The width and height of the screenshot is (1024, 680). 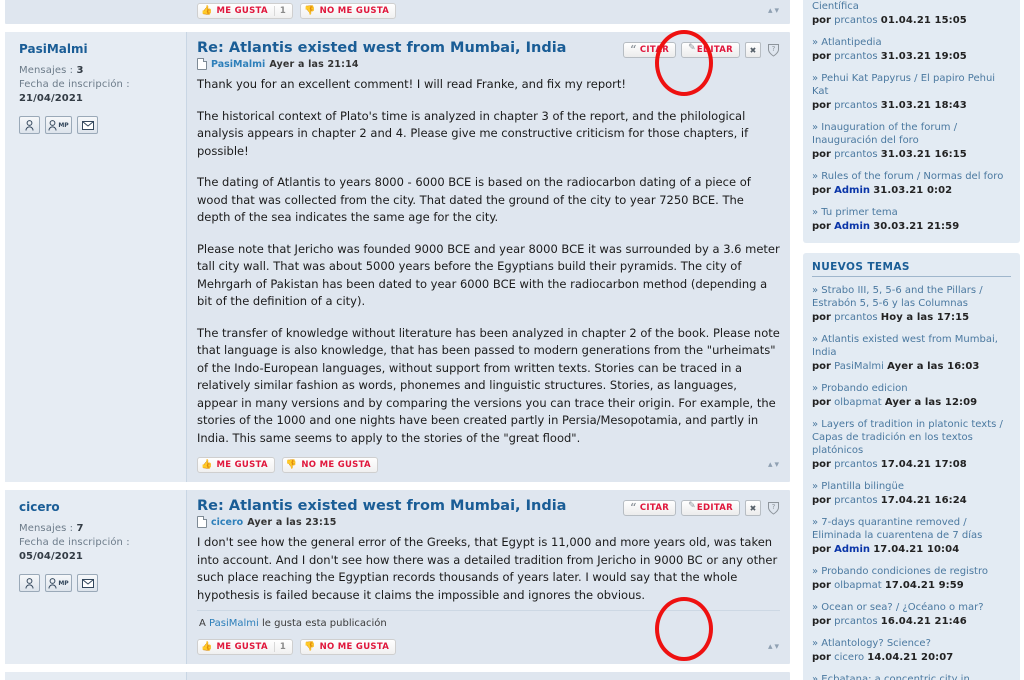 What do you see at coordinates (911, 388) in the screenshot?
I see `sidebar-topic-title: » Probando edicion` at bounding box center [911, 388].